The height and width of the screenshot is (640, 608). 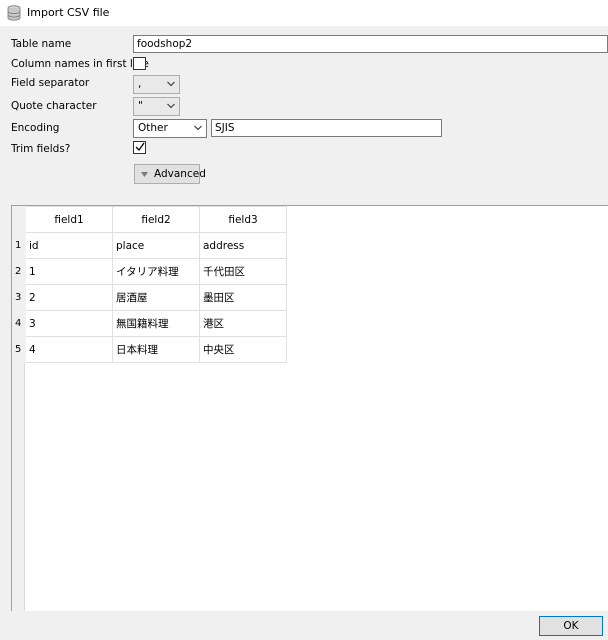 I want to click on table-cell: 無国籍料理, so click(x=156, y=323).